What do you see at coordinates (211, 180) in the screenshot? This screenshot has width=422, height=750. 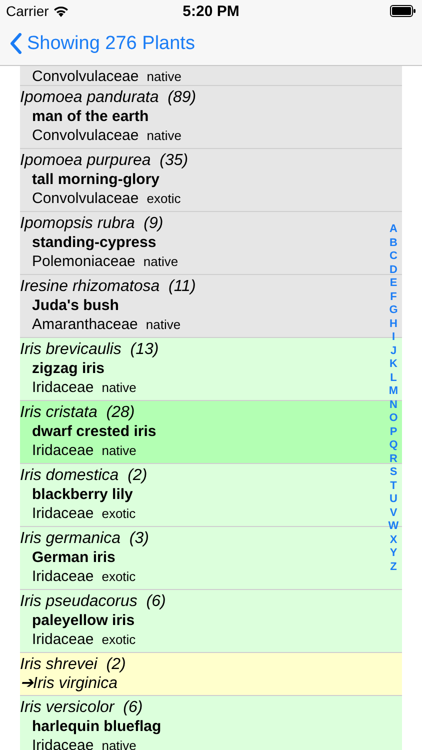 I see `plant-row: Ipomoea purpurea (35) tall morning-glory Convolvulaceae exotic` at bounding box center [211, 180].